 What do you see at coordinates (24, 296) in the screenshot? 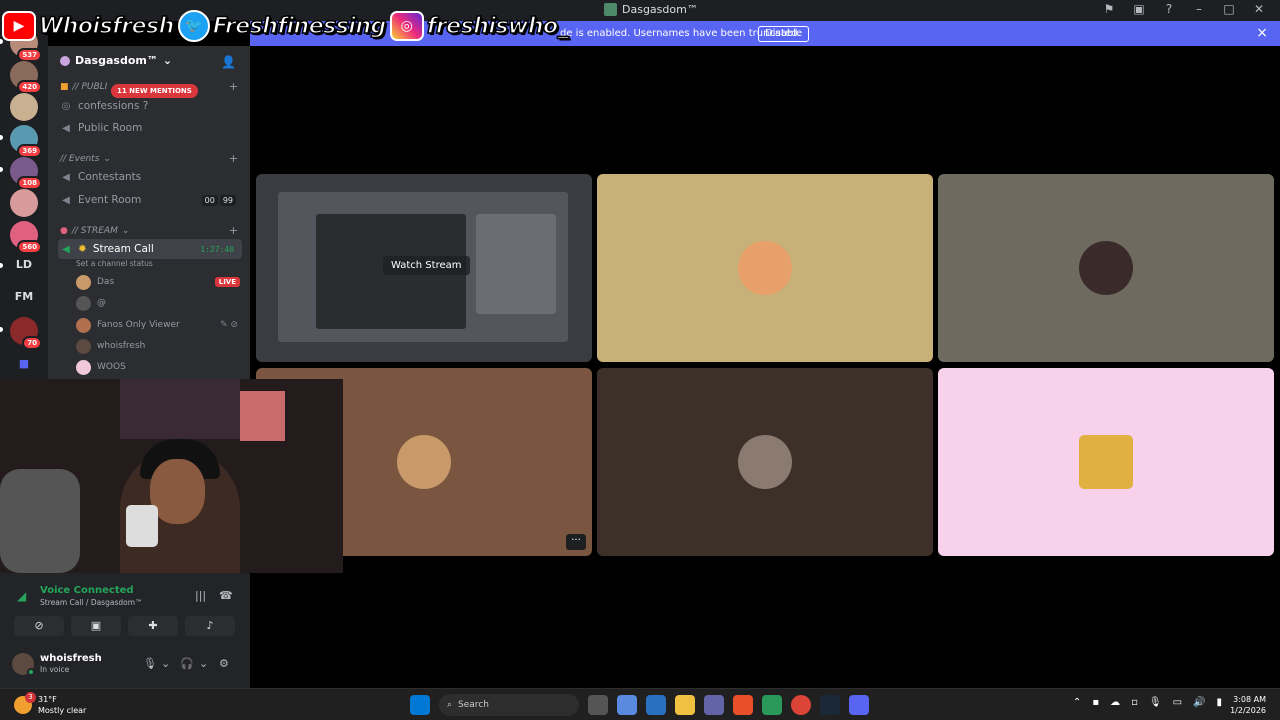
I see `server-fm: FM` at bounding box center [24, 296].